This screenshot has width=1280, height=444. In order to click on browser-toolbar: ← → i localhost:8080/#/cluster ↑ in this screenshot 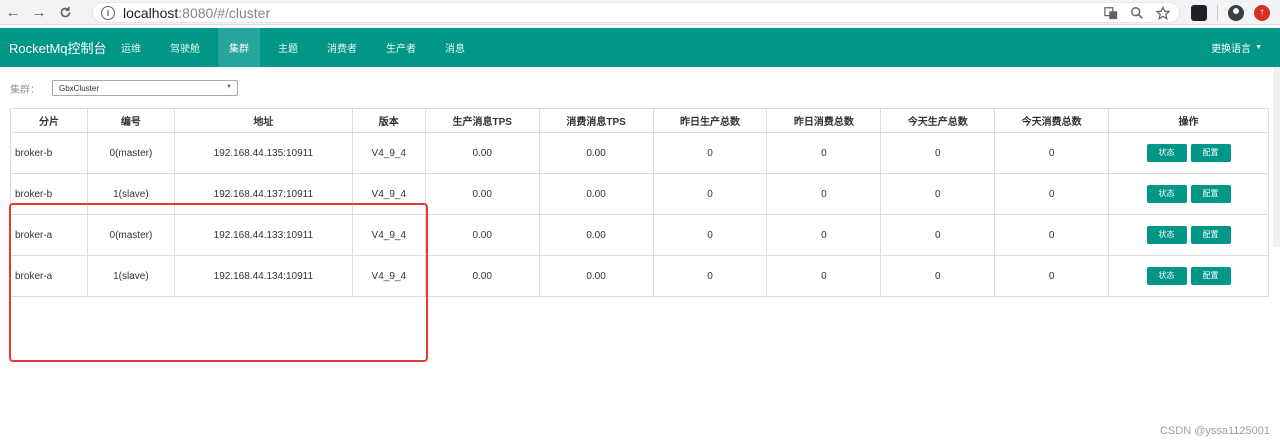, I will do `click(640, 12)`.